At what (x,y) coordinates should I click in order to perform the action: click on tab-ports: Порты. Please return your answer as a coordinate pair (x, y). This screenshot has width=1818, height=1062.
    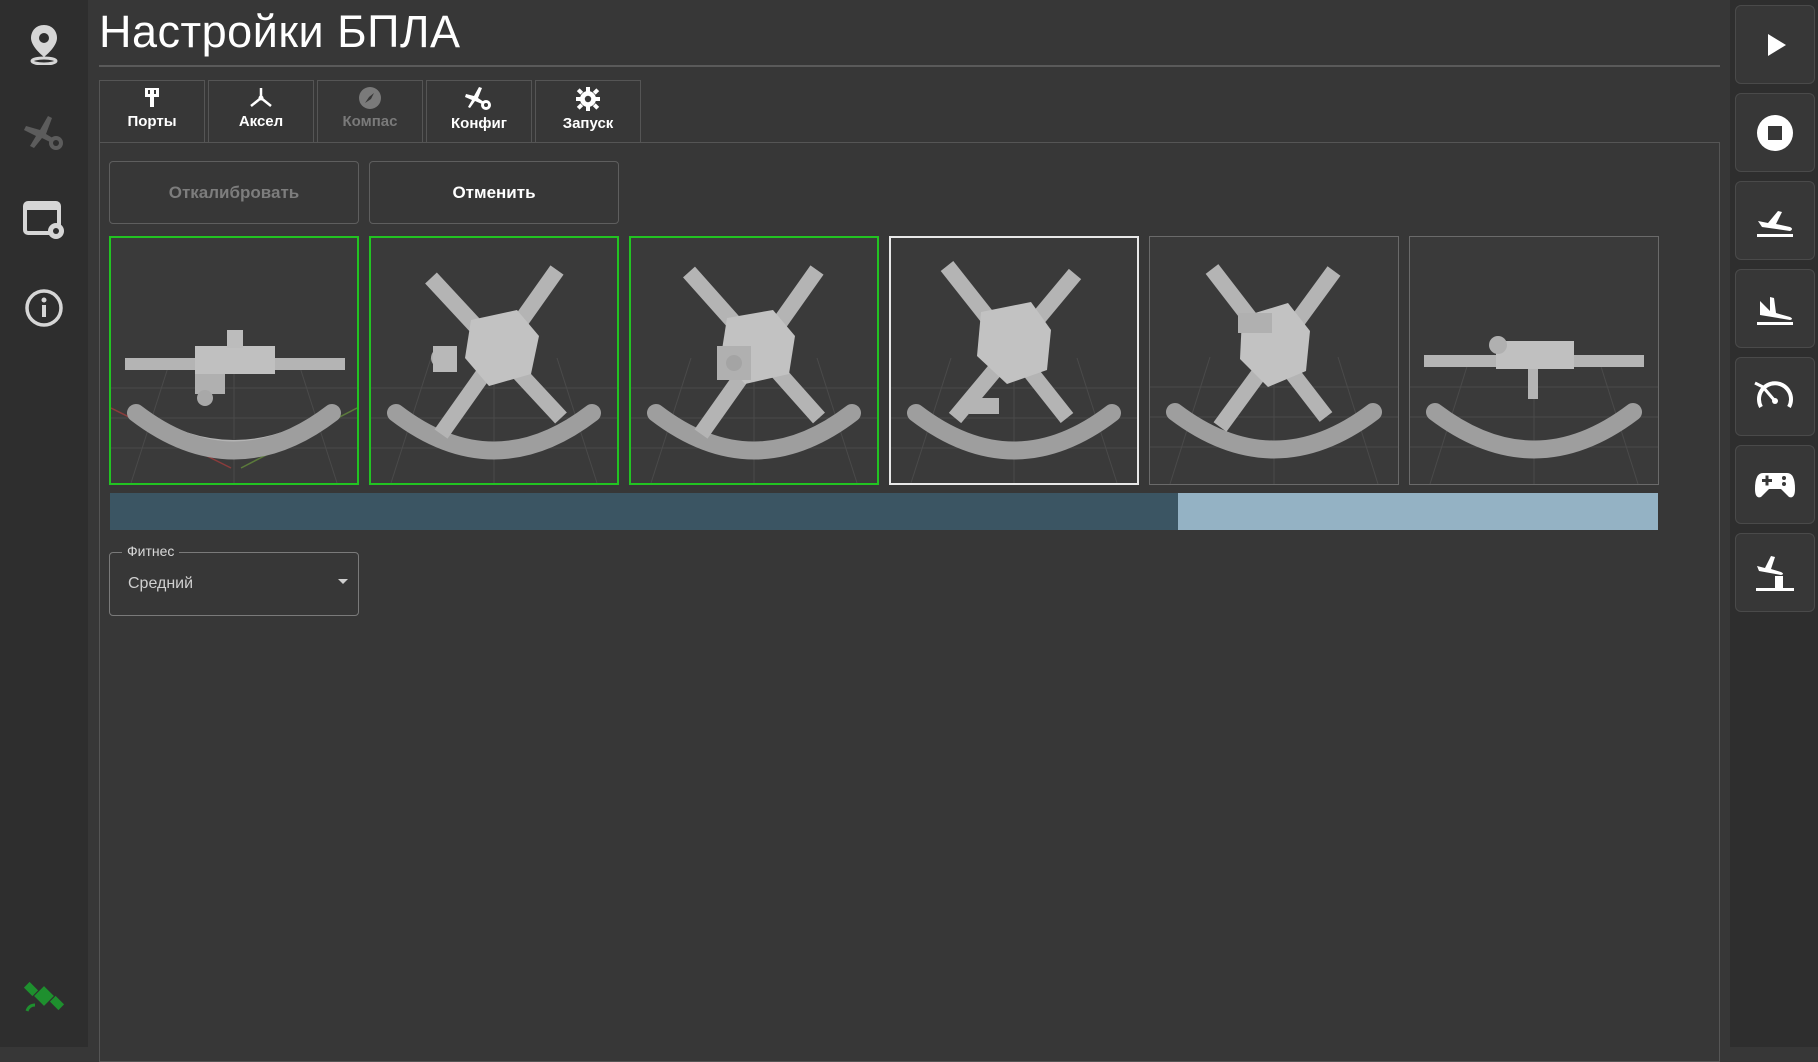
    Looking at the image, I should click on (152, 111).